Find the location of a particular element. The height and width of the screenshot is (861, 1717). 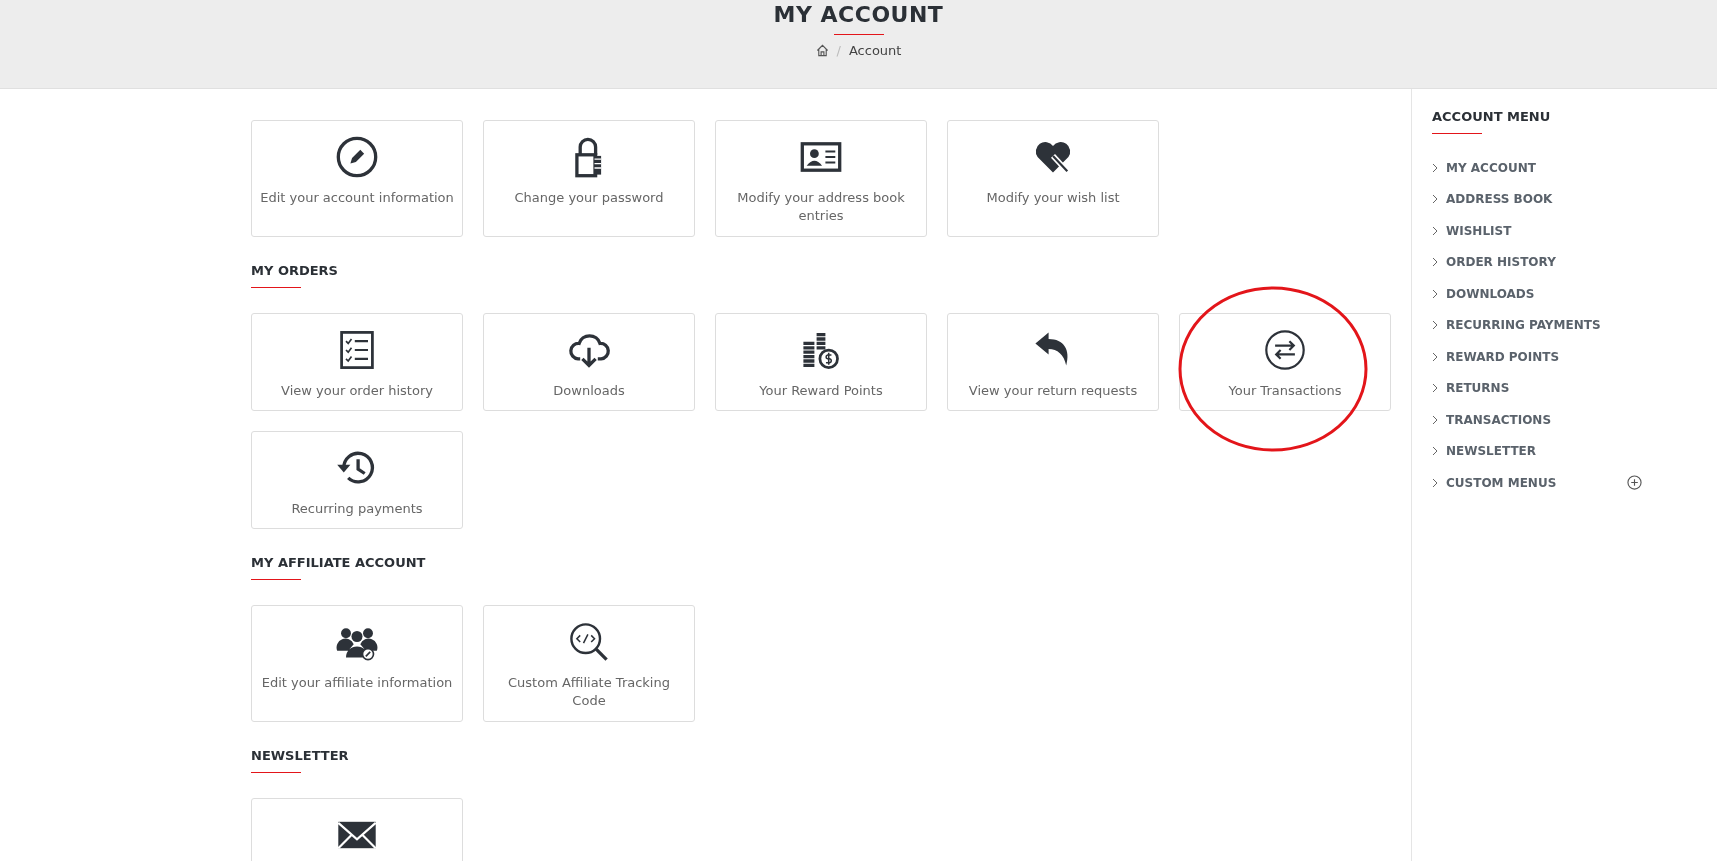

account-link-card: Edit your affiliate information is located at coordinates (357, 663).